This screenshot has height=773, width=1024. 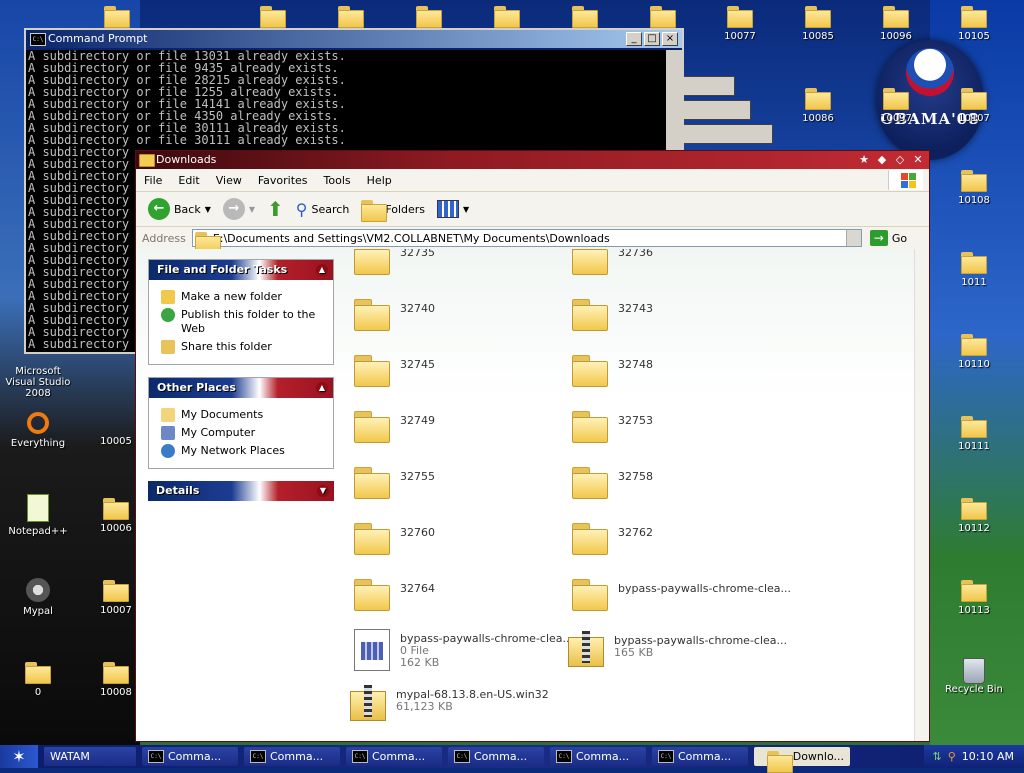 I want to click on desktop-icon-10107: 10107, so click(x=974, y=106).